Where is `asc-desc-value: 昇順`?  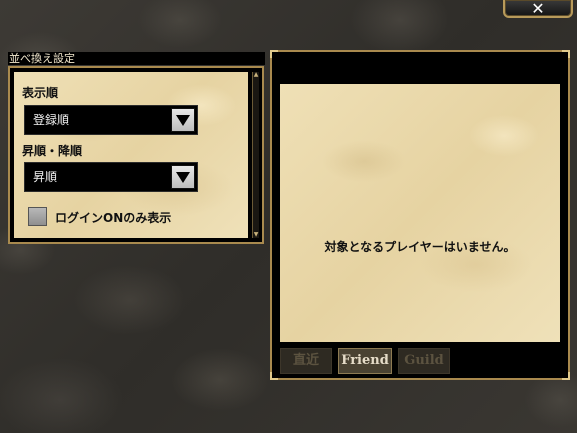
asc-desc-value: 昇順 is located at coordinates (45, 177).